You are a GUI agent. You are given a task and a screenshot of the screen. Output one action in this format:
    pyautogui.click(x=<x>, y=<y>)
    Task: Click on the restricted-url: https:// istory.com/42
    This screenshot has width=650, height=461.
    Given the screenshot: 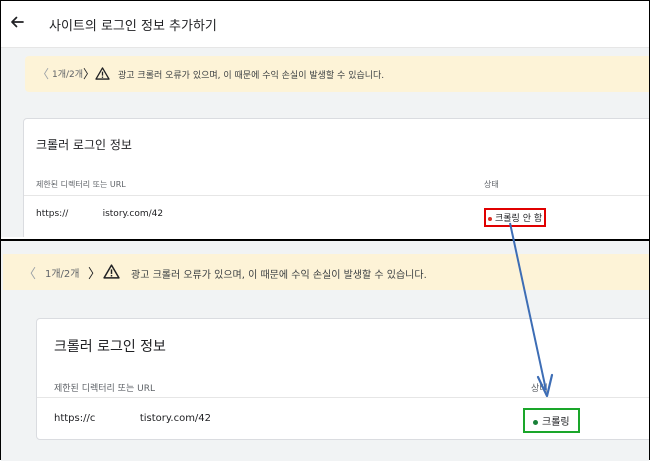 What is the action you would take?
    pyautogui.click(x=100, y=214)
    